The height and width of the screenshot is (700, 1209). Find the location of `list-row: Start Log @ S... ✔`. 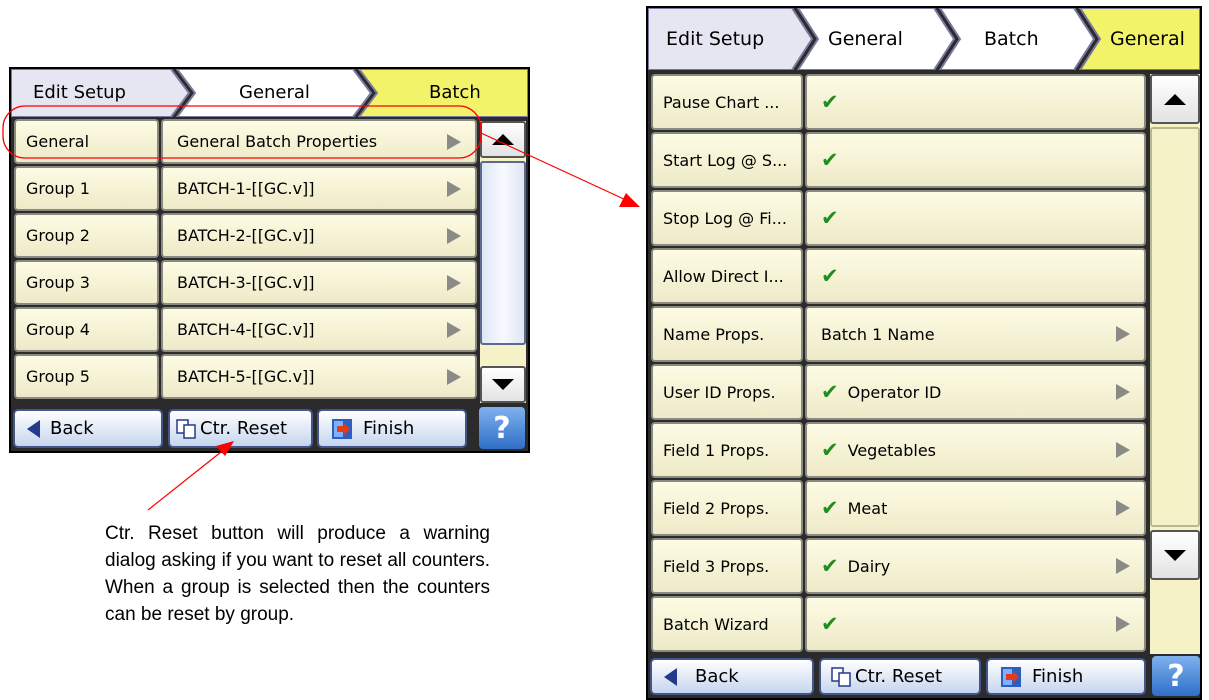

list-row: Start Log @ S... ✔ is located at coordinates (898, 160).